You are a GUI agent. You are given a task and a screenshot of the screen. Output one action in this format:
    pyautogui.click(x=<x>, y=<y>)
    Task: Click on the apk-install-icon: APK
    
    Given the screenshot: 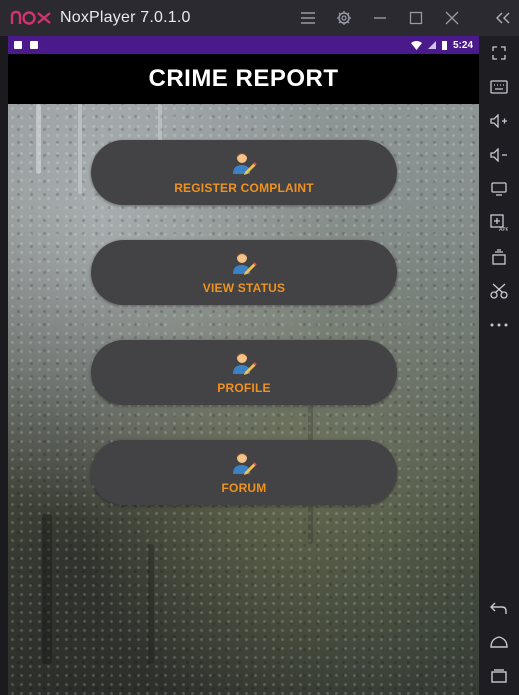 What is the action you would take?
    pyautogui.click(x=499, y=223)
    